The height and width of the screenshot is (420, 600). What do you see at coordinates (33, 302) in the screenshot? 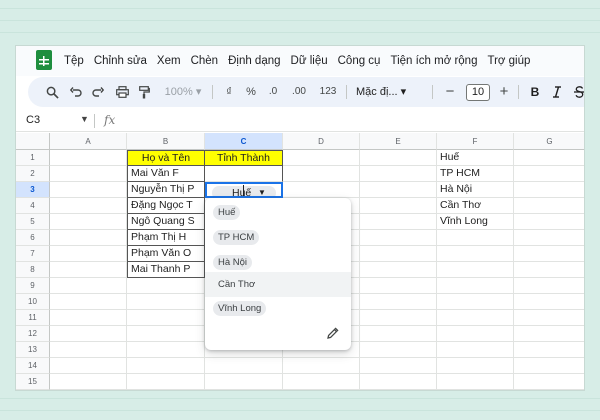
I see `row-header-10: 10` at bounding box center [33, 302].